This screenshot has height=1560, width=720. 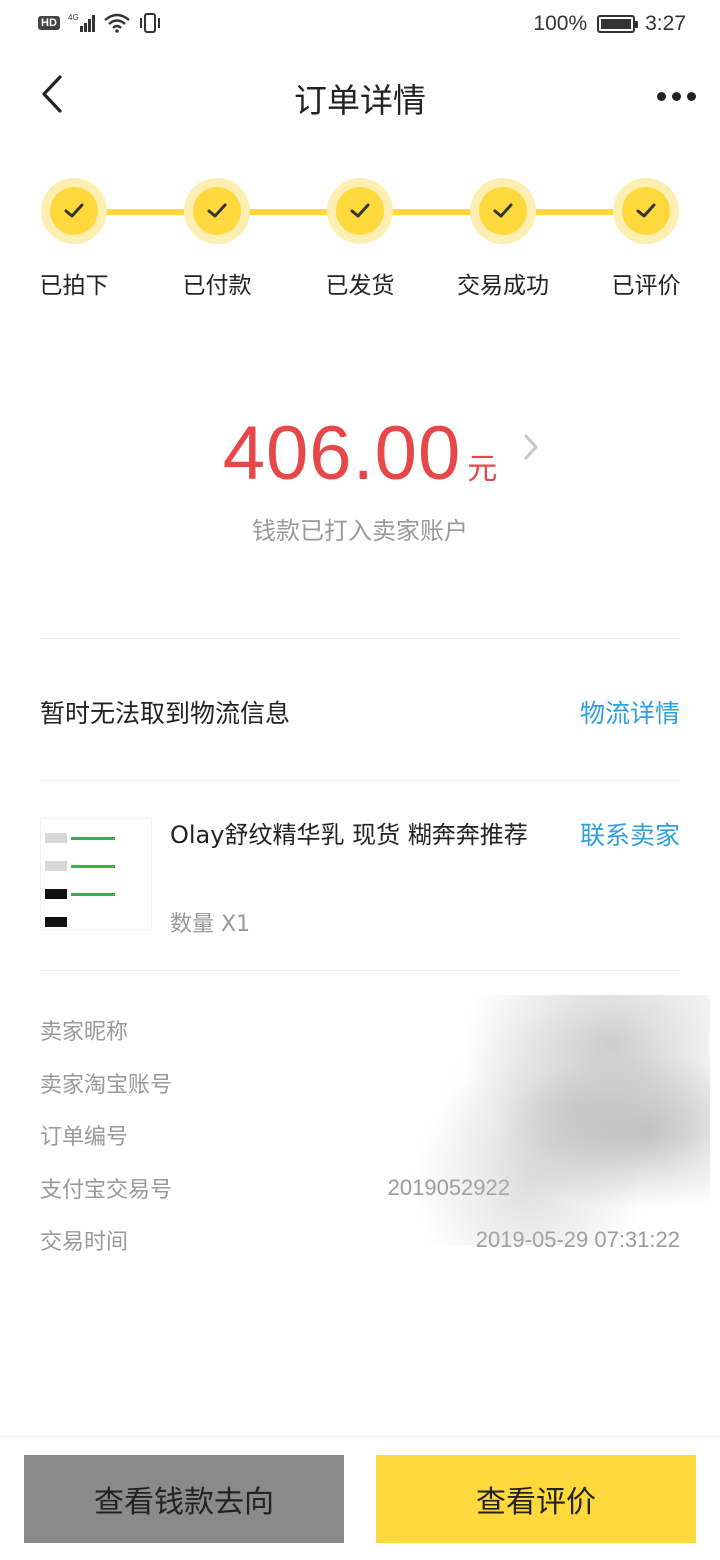 I want to click on status-left: HD 4G, so click(x=100, y=23).